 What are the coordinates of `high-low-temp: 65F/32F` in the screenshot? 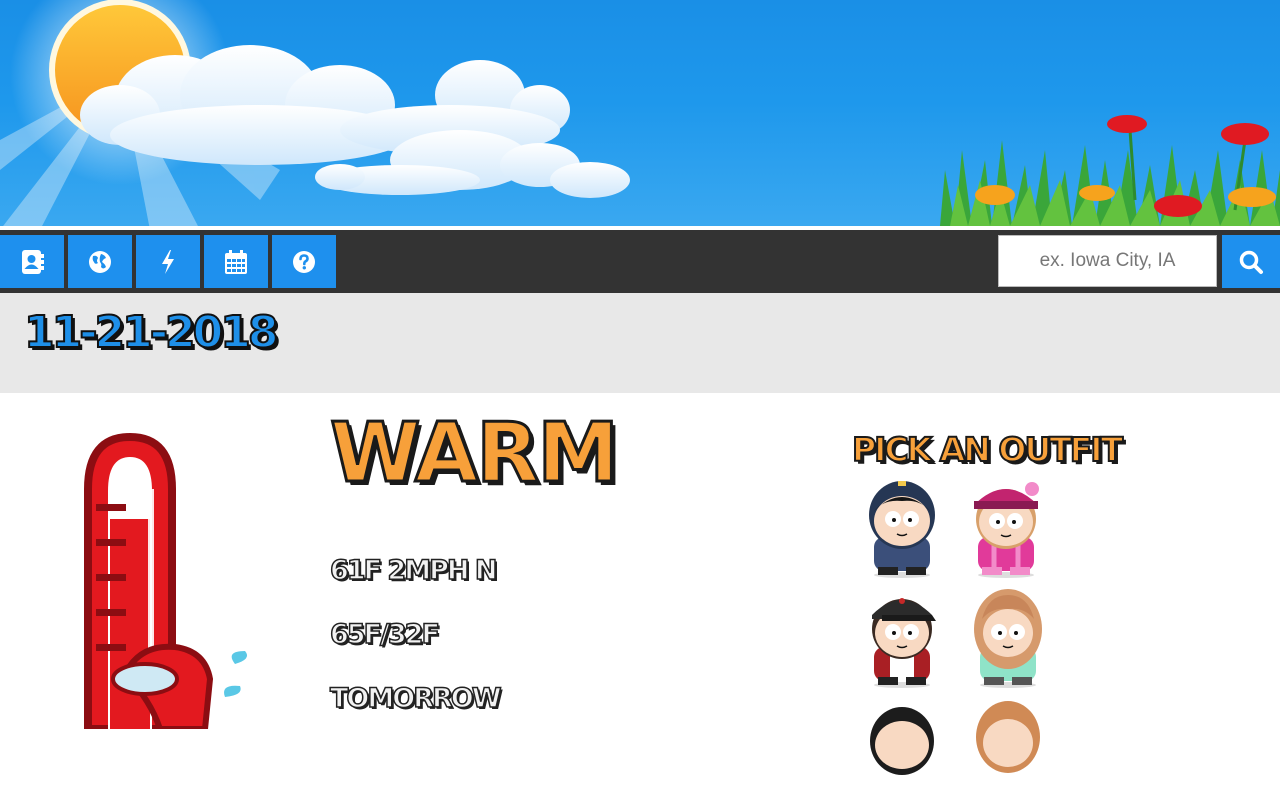 It's located at (384, 634).